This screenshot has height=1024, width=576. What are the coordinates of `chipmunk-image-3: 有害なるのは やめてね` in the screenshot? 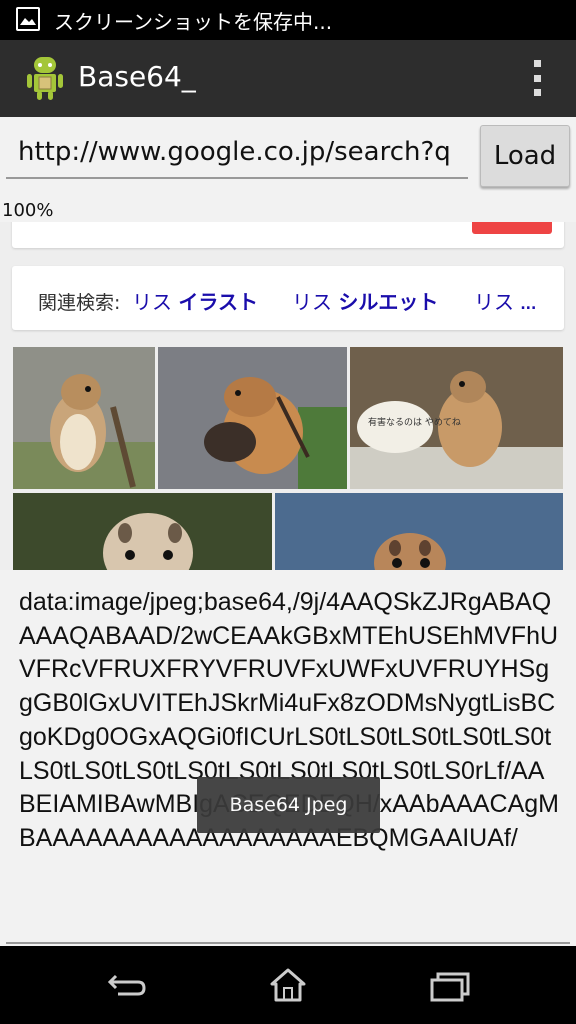 It's located at (456, 418).